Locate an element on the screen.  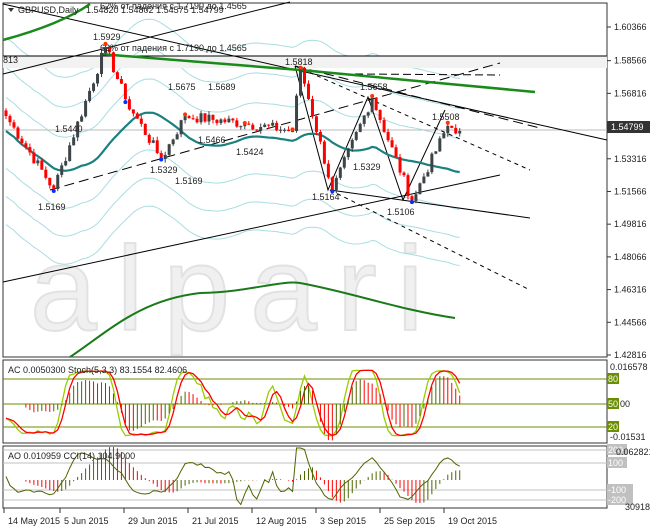
ohlc-readout: 1.54820 1.54802 1.54575 1.54799 is located at coordinates (155, 10).